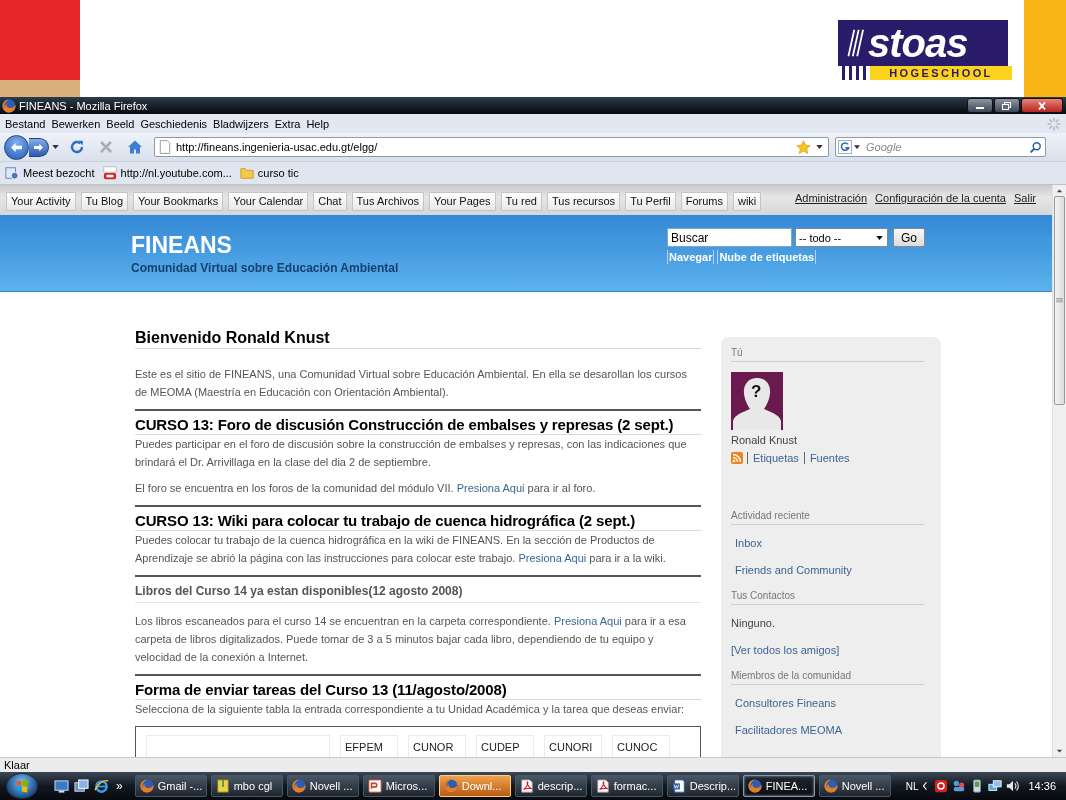 The height and width of the screenshot is (800, 1066). I want to click on menu-item: Bestand, so click(25, 123).